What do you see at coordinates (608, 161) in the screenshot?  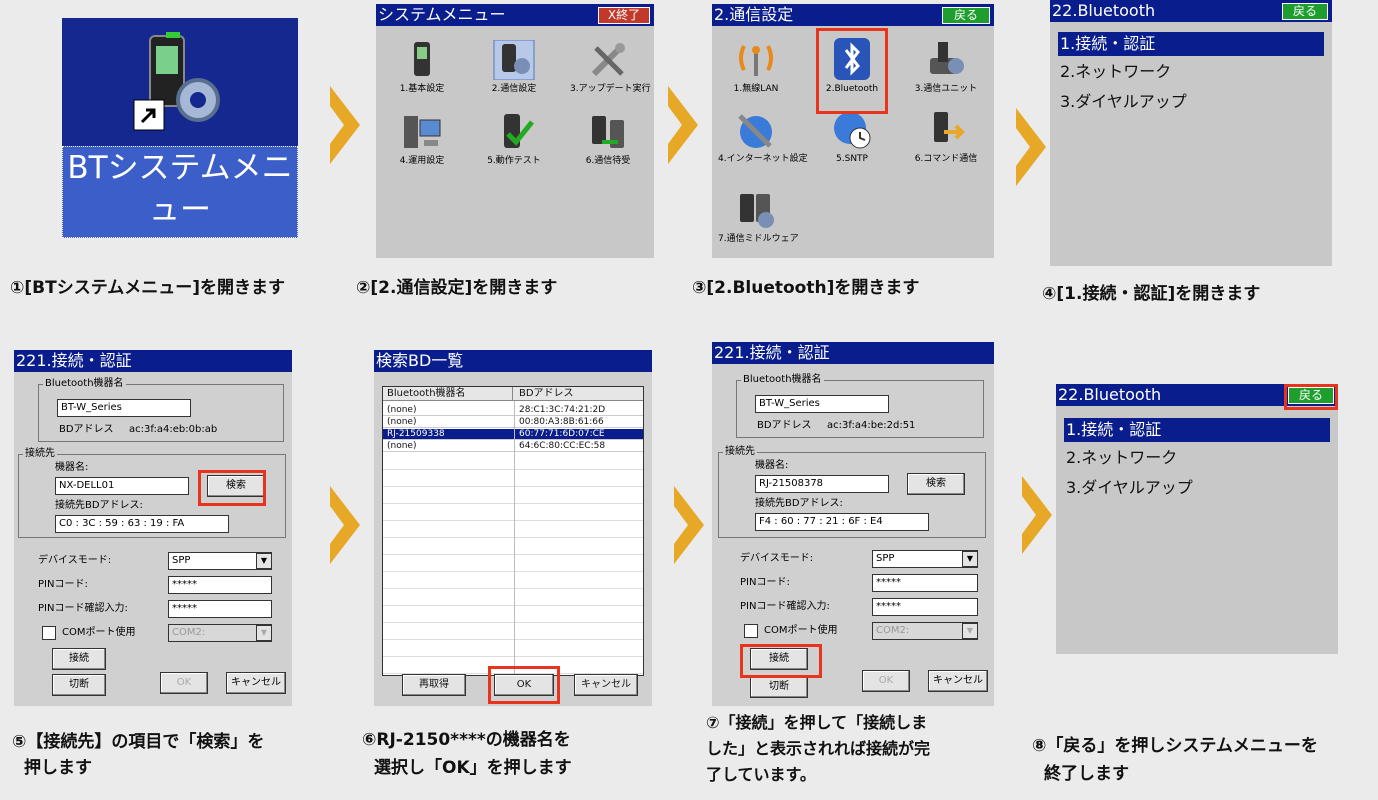 I see `menu-item-label: 6.通信待受` at bounding box center [608, 161].